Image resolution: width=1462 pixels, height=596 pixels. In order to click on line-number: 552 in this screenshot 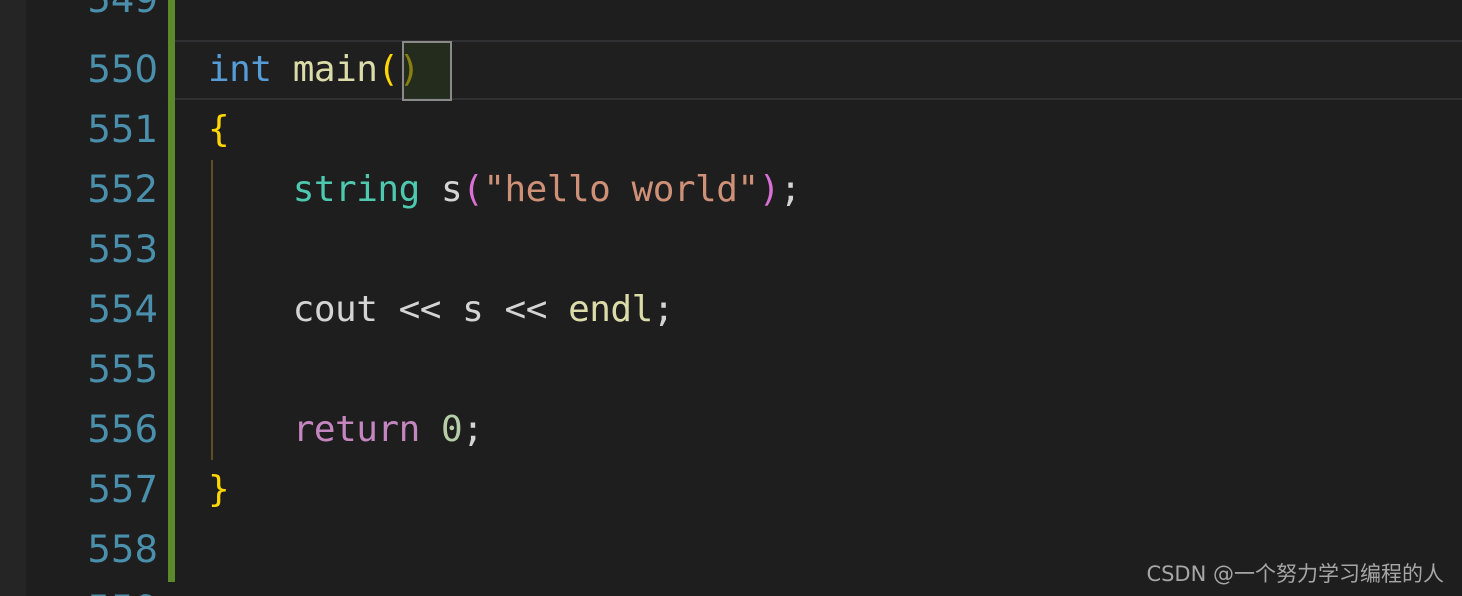, I will do `click(92, 190)`.